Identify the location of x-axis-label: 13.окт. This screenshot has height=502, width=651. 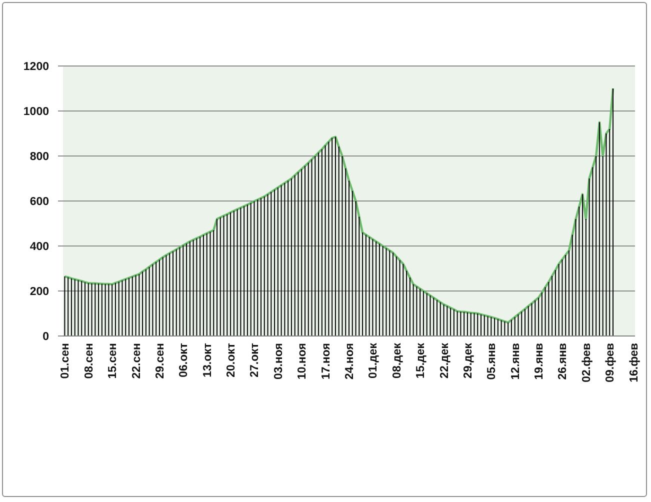
(208, 360).